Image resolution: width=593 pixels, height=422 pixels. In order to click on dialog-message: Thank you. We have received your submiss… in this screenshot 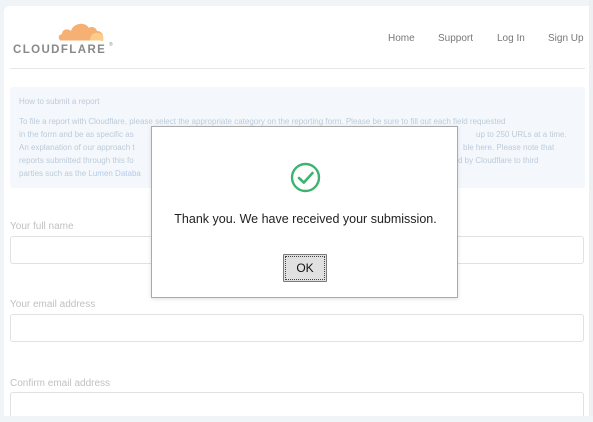, I will do `click(305, 219)`.